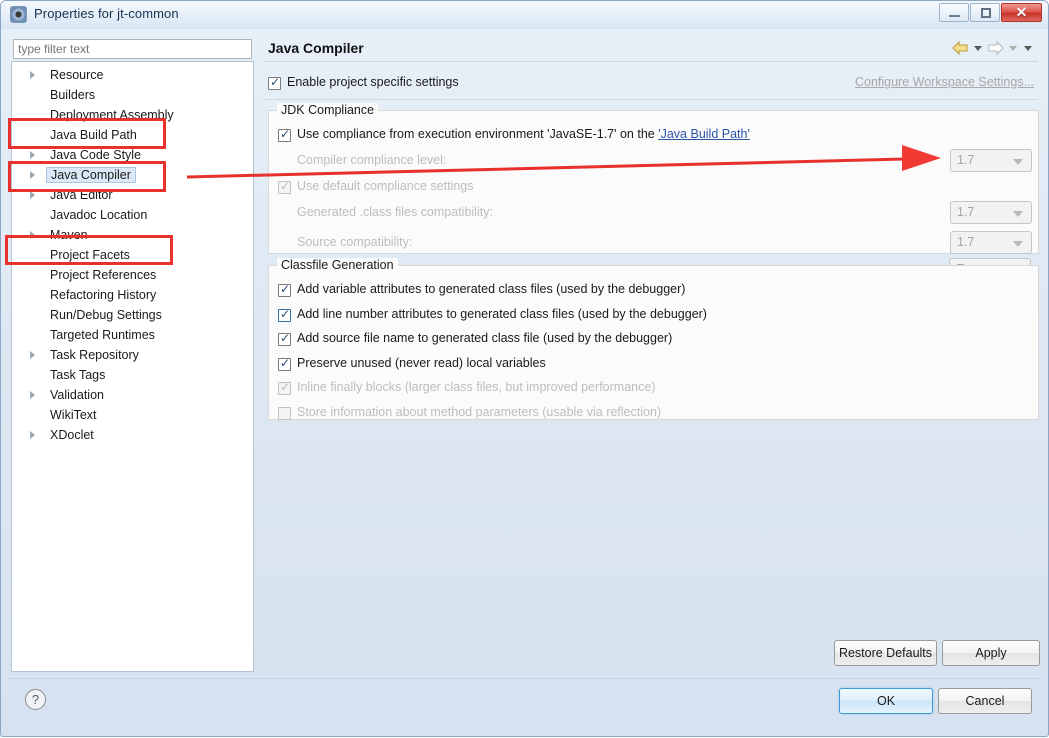  I want to click on sidebar-item-project-facets: Project Facets, so click(133, 255).